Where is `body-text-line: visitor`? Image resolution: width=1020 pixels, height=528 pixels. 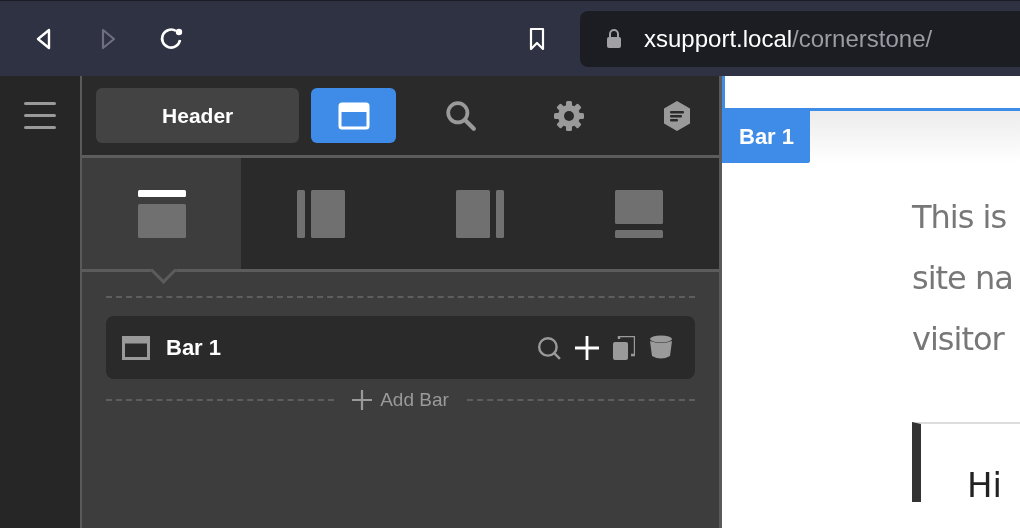 body-text-line: visitor is located at coordinates (959, 339).